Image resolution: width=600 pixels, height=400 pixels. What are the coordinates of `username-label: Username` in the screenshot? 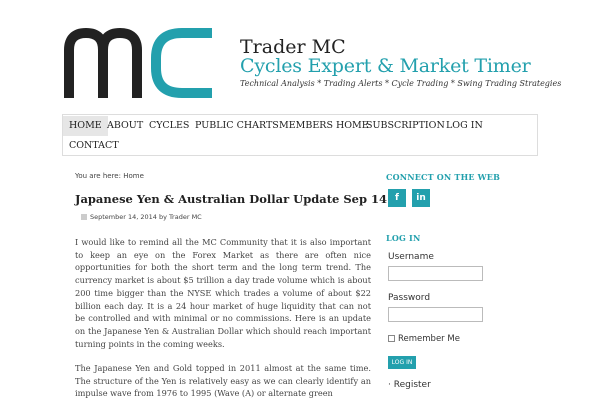 It's located at (411, 257).